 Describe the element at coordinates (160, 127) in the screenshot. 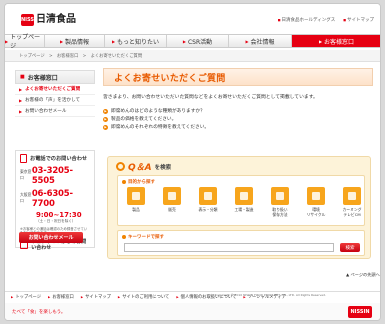

I see `question-text: 即席めんのそれぞれの特徴を教えてください。` at that location.